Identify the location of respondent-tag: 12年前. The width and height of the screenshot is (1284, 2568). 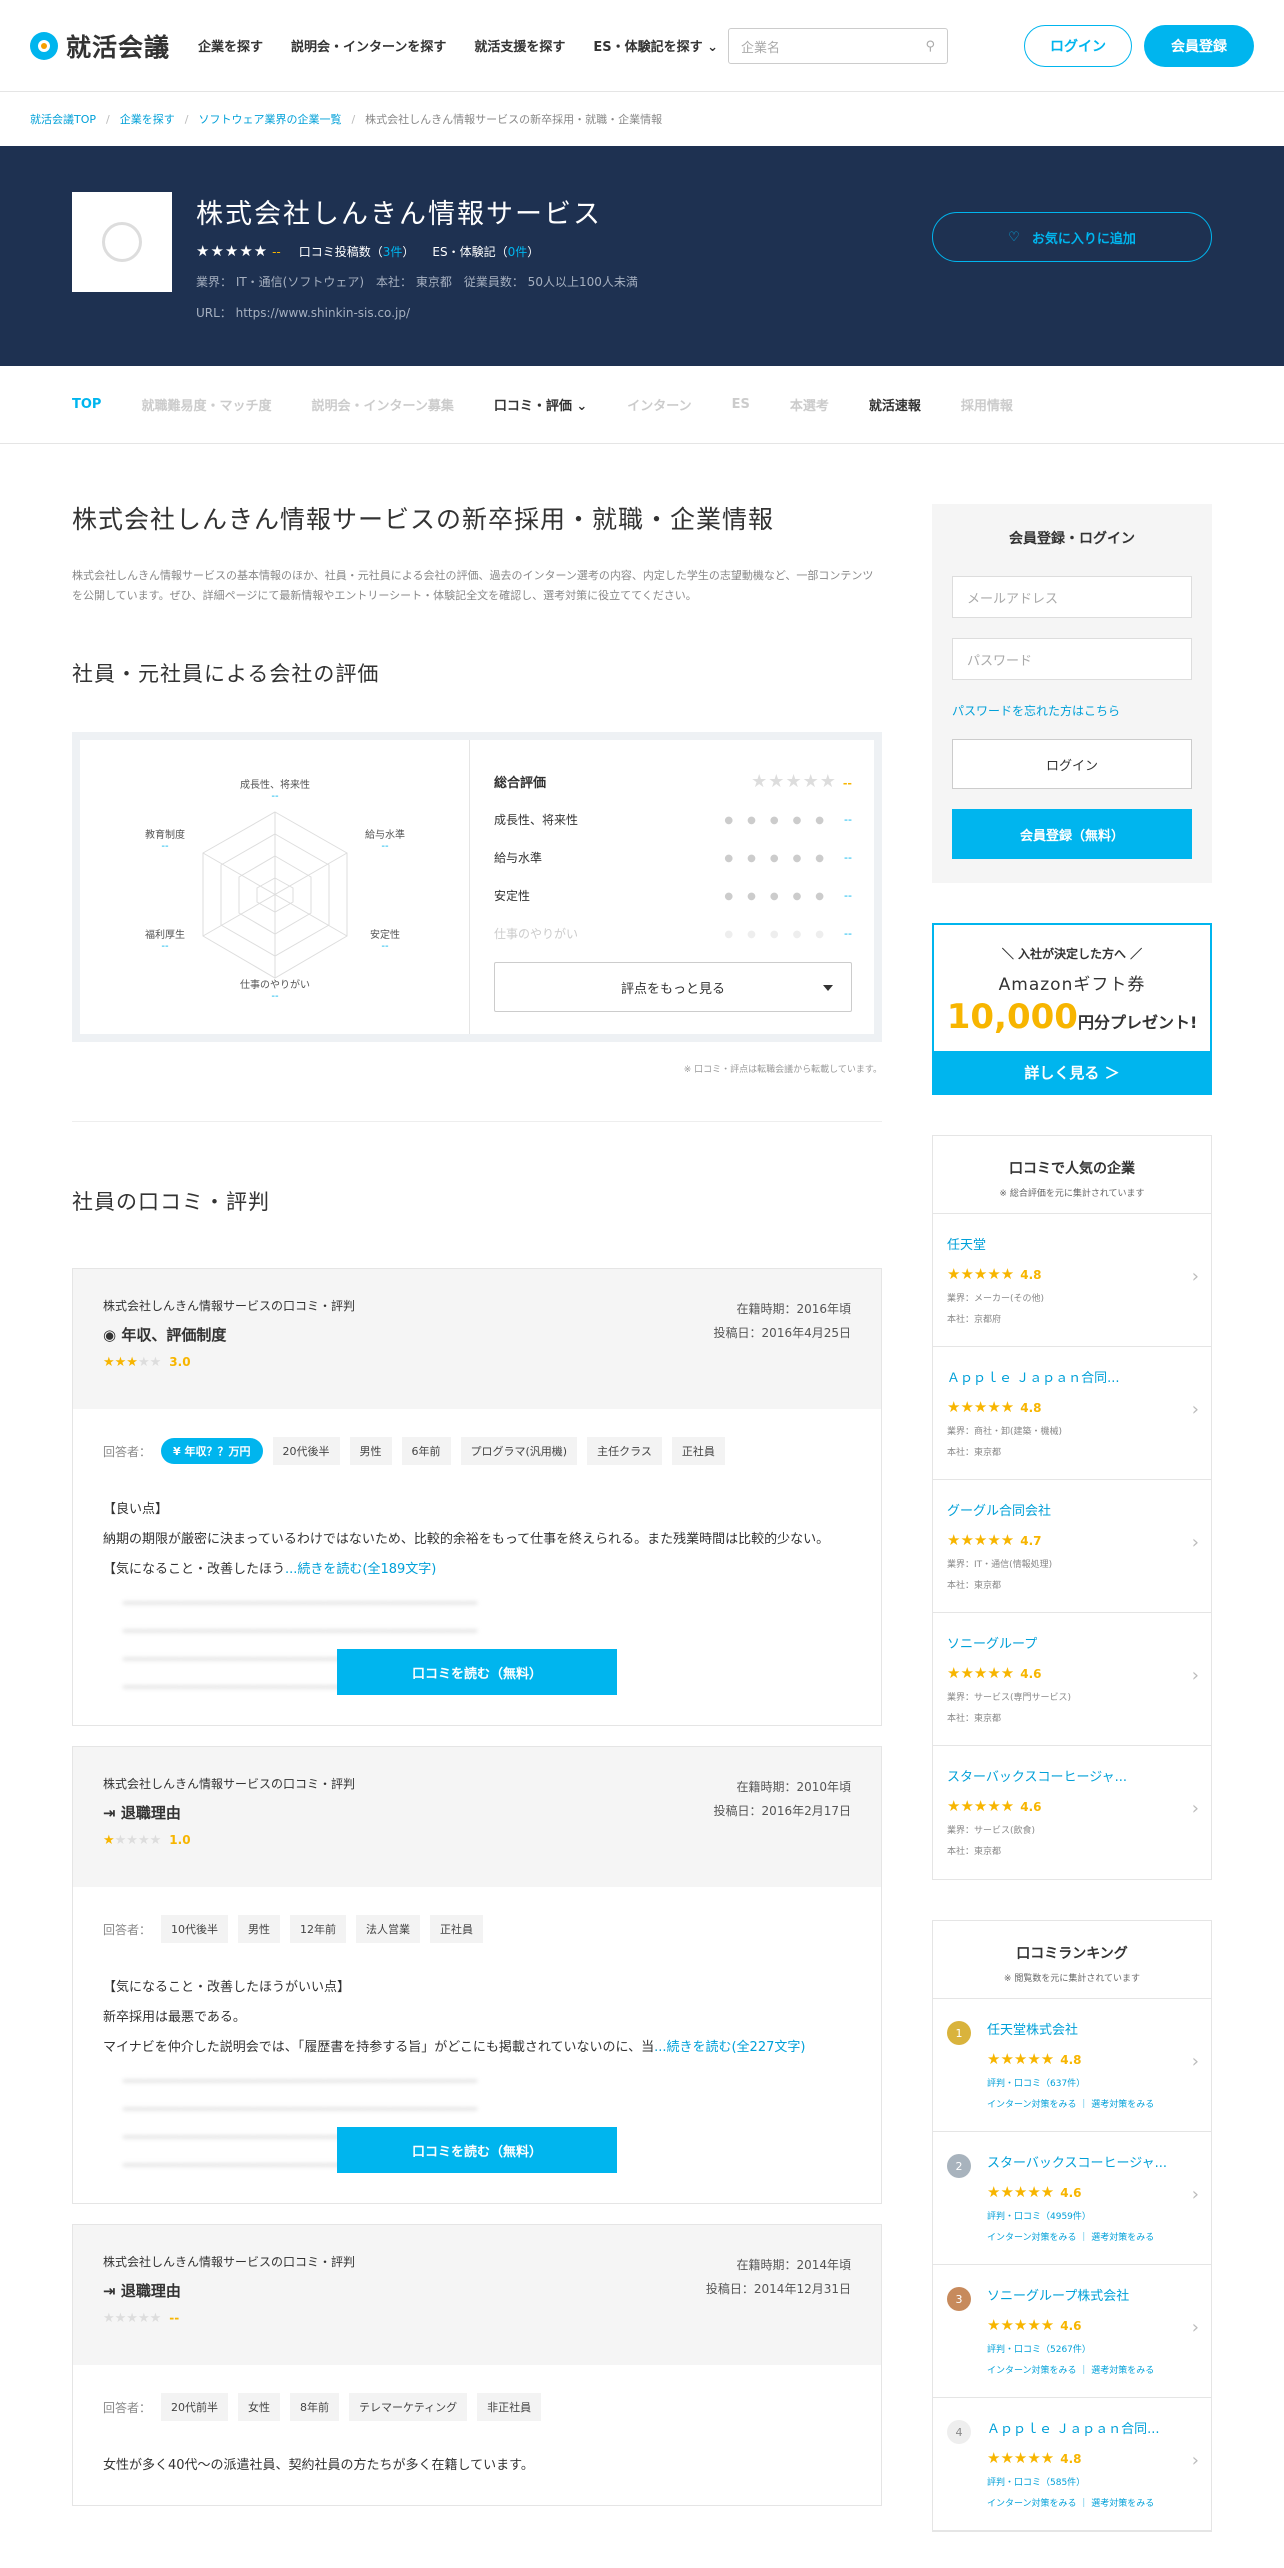
(318, 1929).